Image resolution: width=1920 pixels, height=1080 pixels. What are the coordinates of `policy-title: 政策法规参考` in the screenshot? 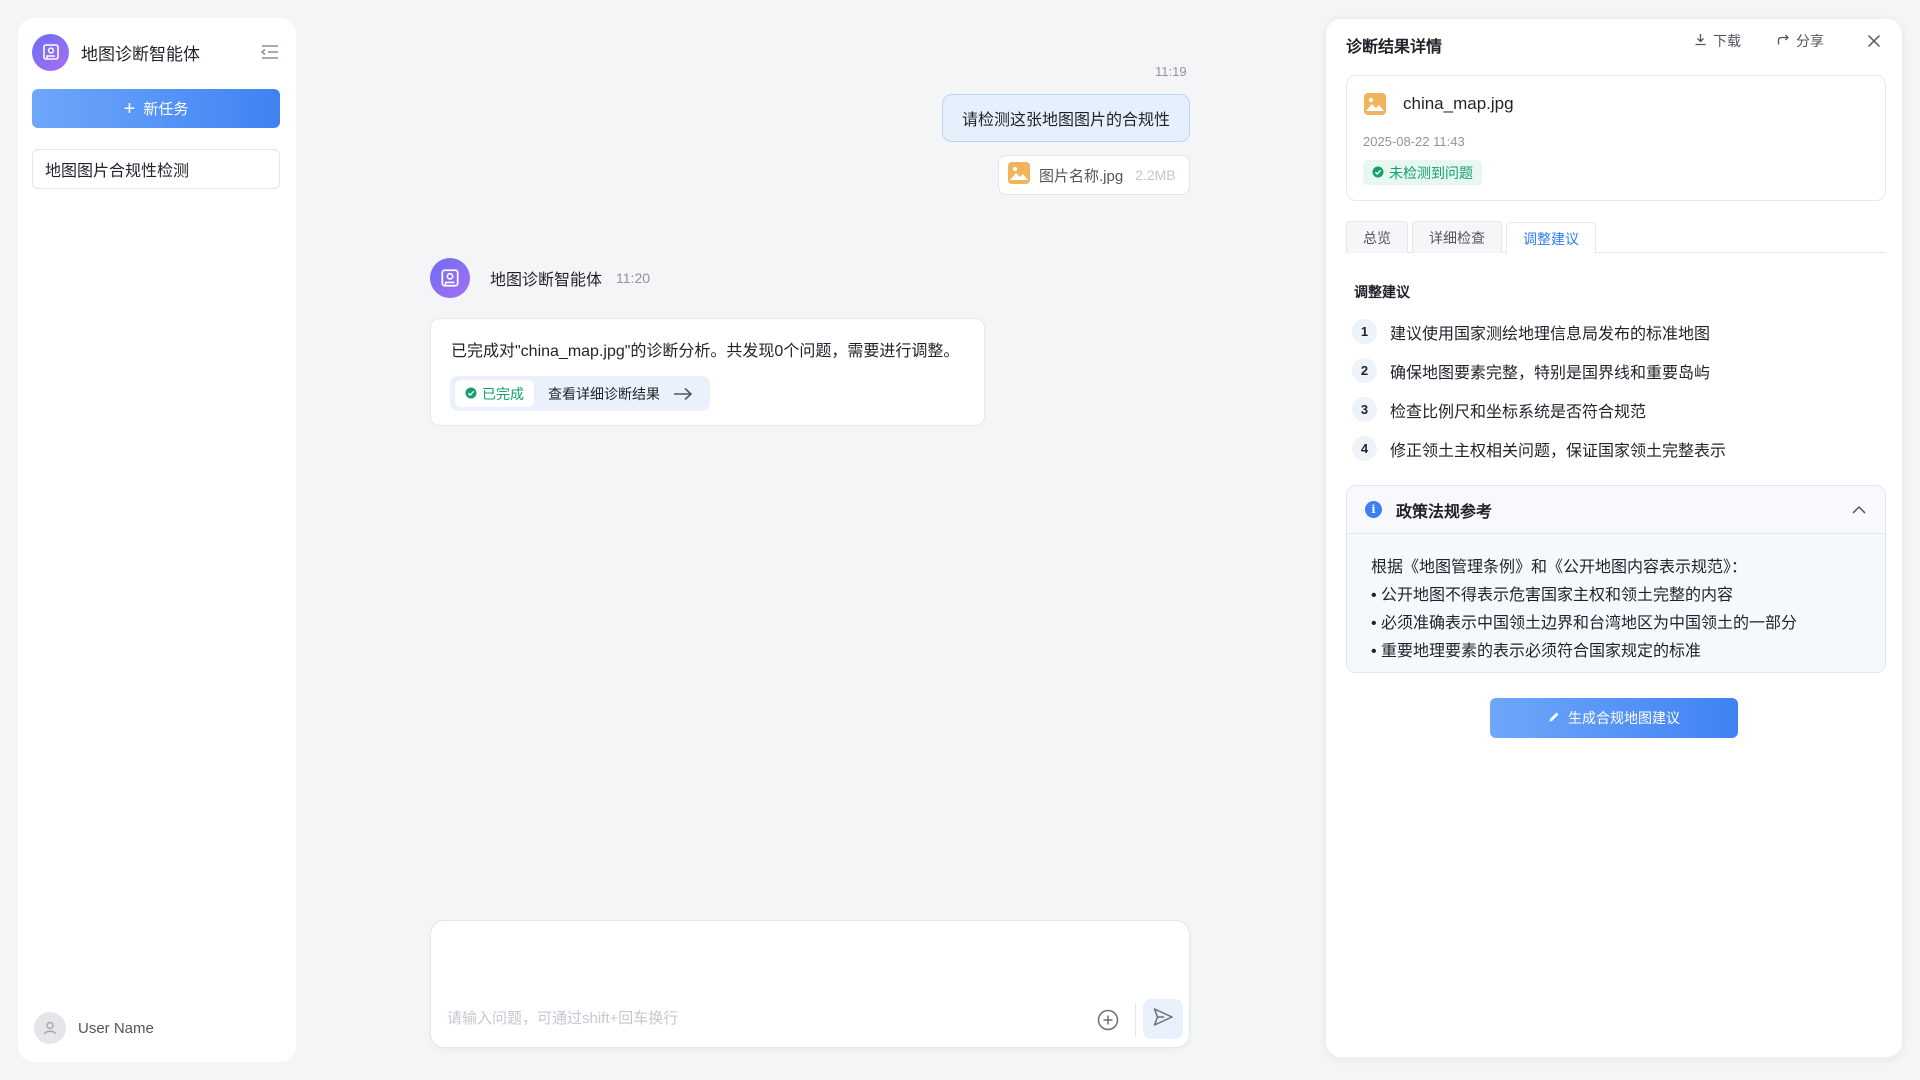 It's located at (1444, 512).